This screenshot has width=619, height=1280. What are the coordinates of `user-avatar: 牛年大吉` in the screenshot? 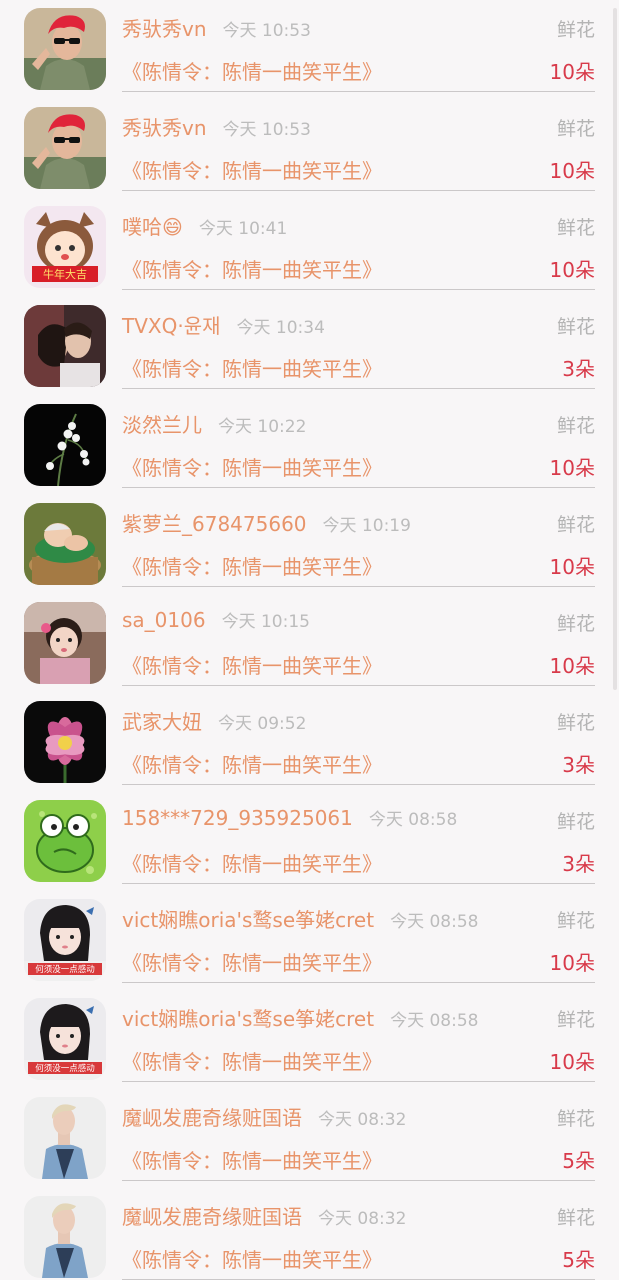 It's located at (65, 247).